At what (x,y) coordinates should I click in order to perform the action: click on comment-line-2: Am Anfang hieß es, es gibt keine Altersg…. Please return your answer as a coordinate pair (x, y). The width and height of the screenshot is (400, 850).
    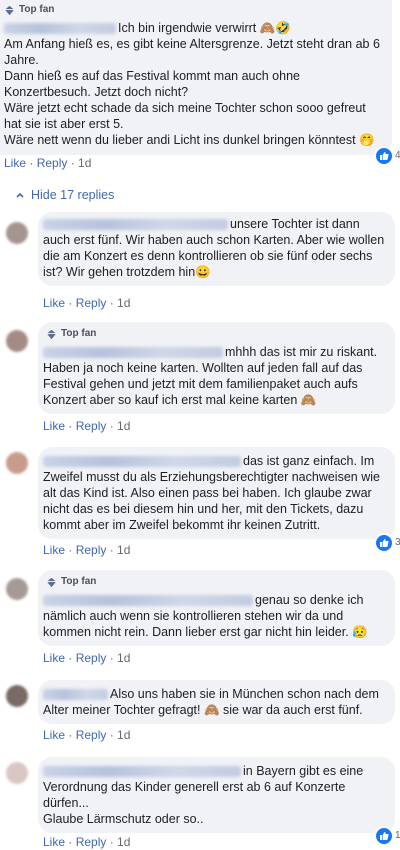
    Looking at the image, I should click on (192, 52).